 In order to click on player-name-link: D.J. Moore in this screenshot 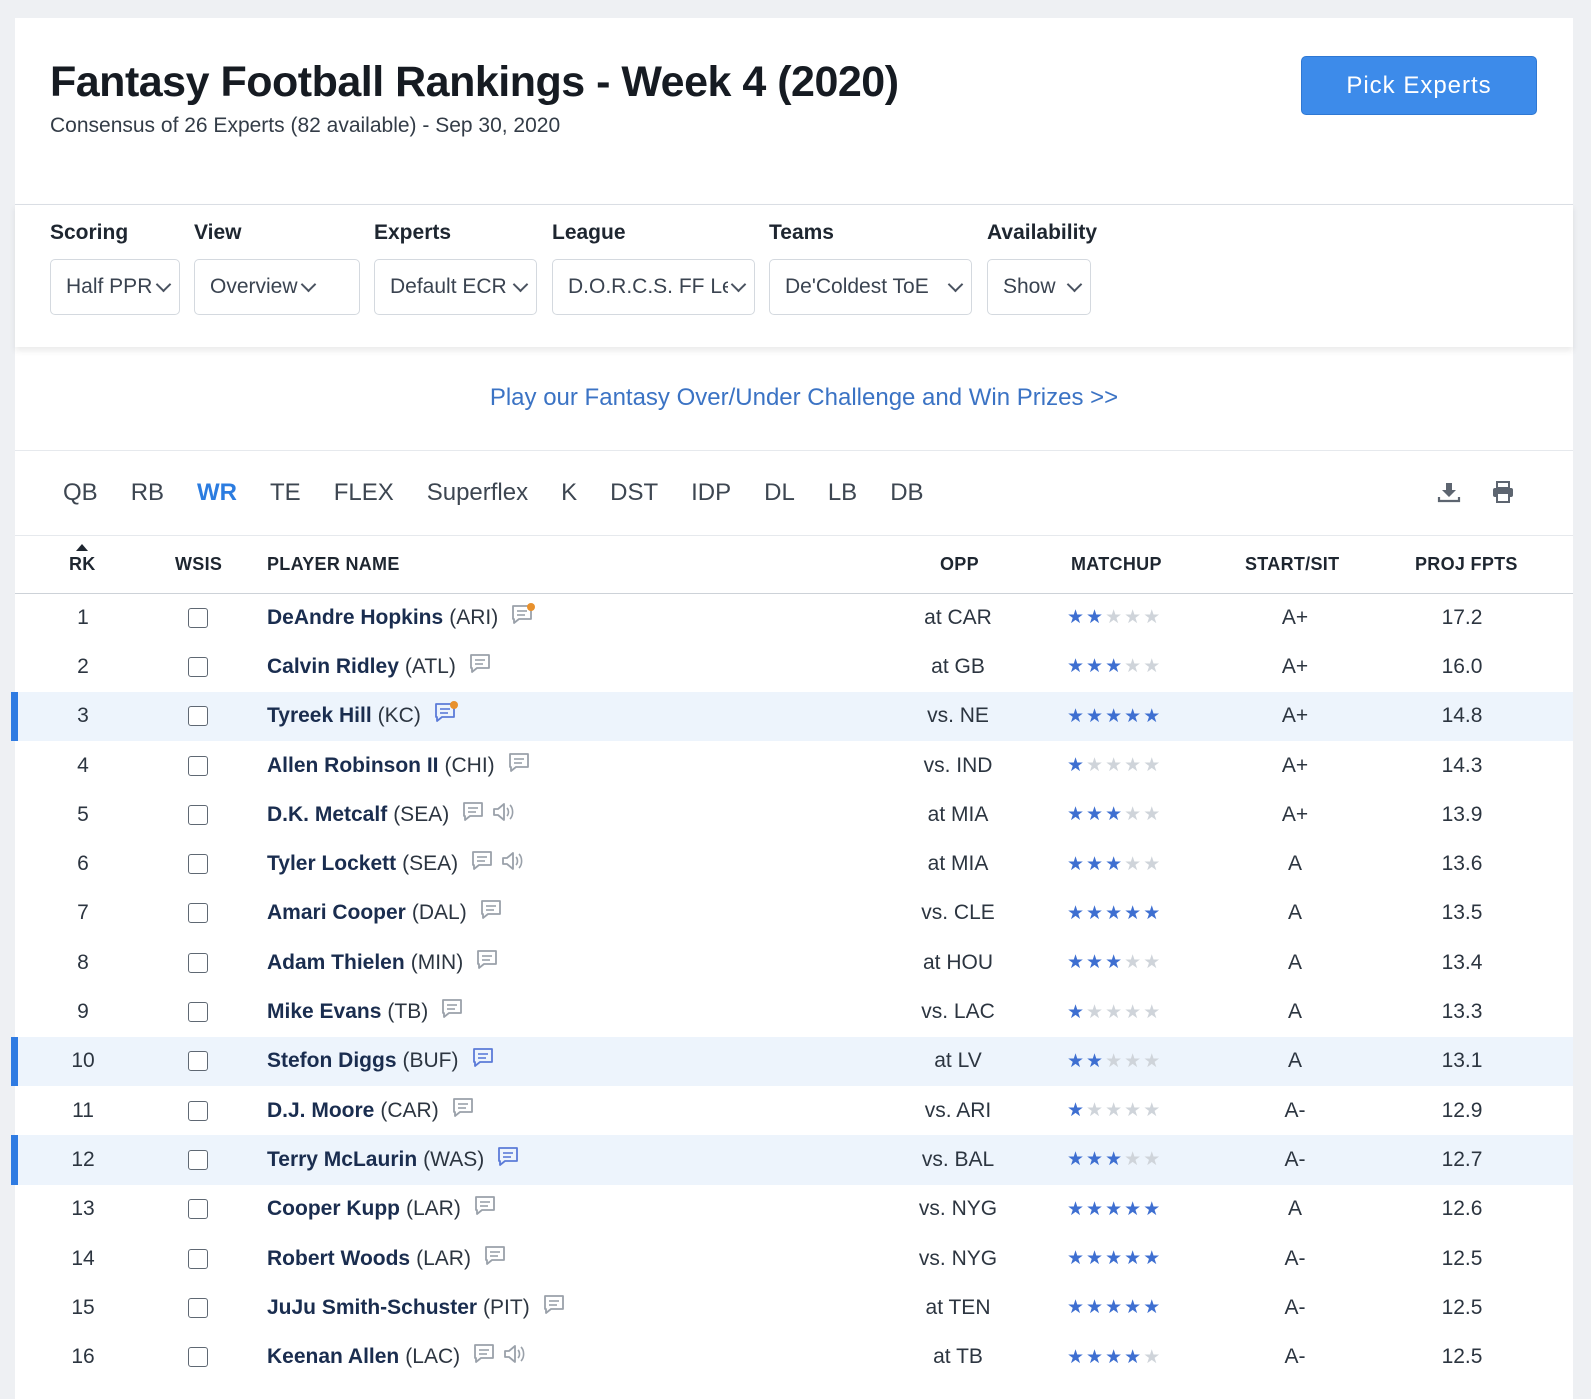, I will do `click(320, 1111)`.